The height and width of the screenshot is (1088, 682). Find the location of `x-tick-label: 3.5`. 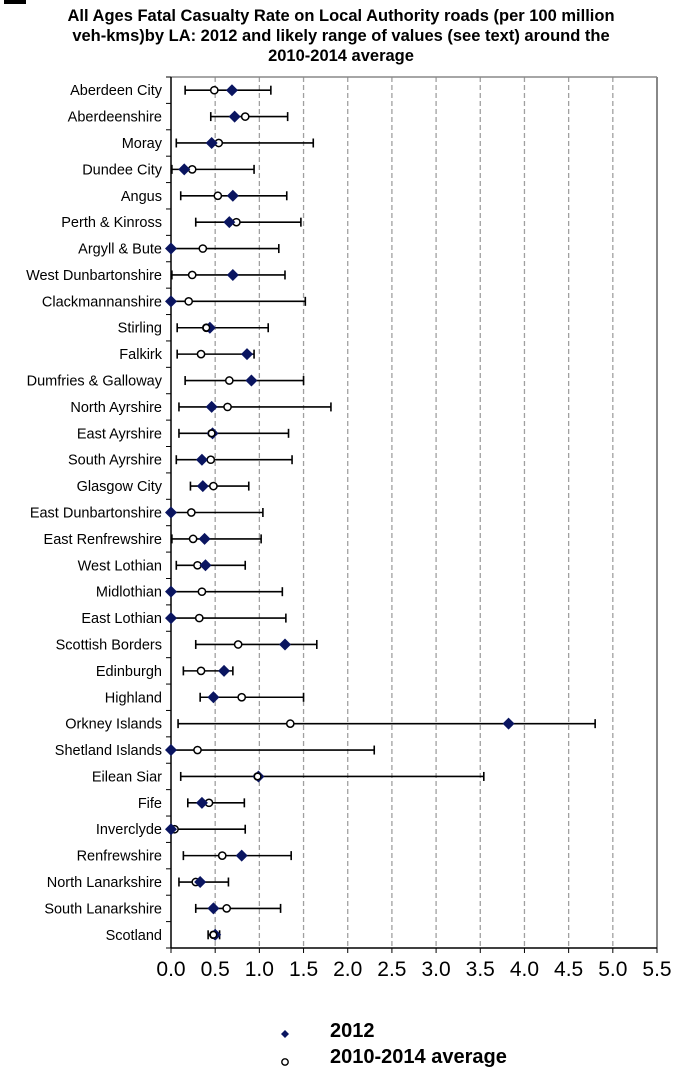

x-tick-label: 3.5 is located at coordinates (480, 969).